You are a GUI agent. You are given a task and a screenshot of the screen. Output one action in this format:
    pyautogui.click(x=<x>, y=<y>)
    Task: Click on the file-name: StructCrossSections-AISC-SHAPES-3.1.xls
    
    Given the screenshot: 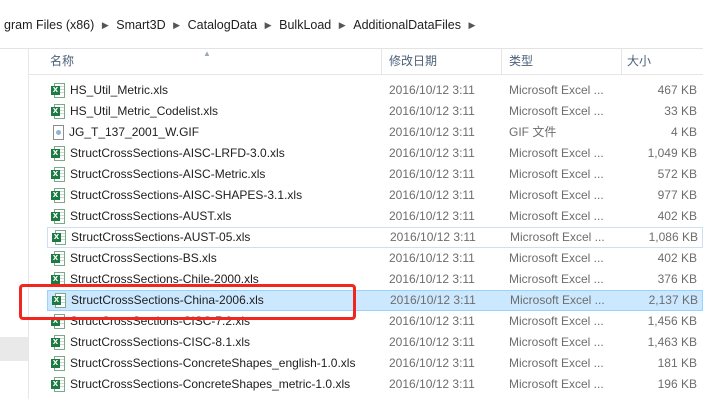 What is the action you would take?
    pyautogui.click(x=186, y=195)
    